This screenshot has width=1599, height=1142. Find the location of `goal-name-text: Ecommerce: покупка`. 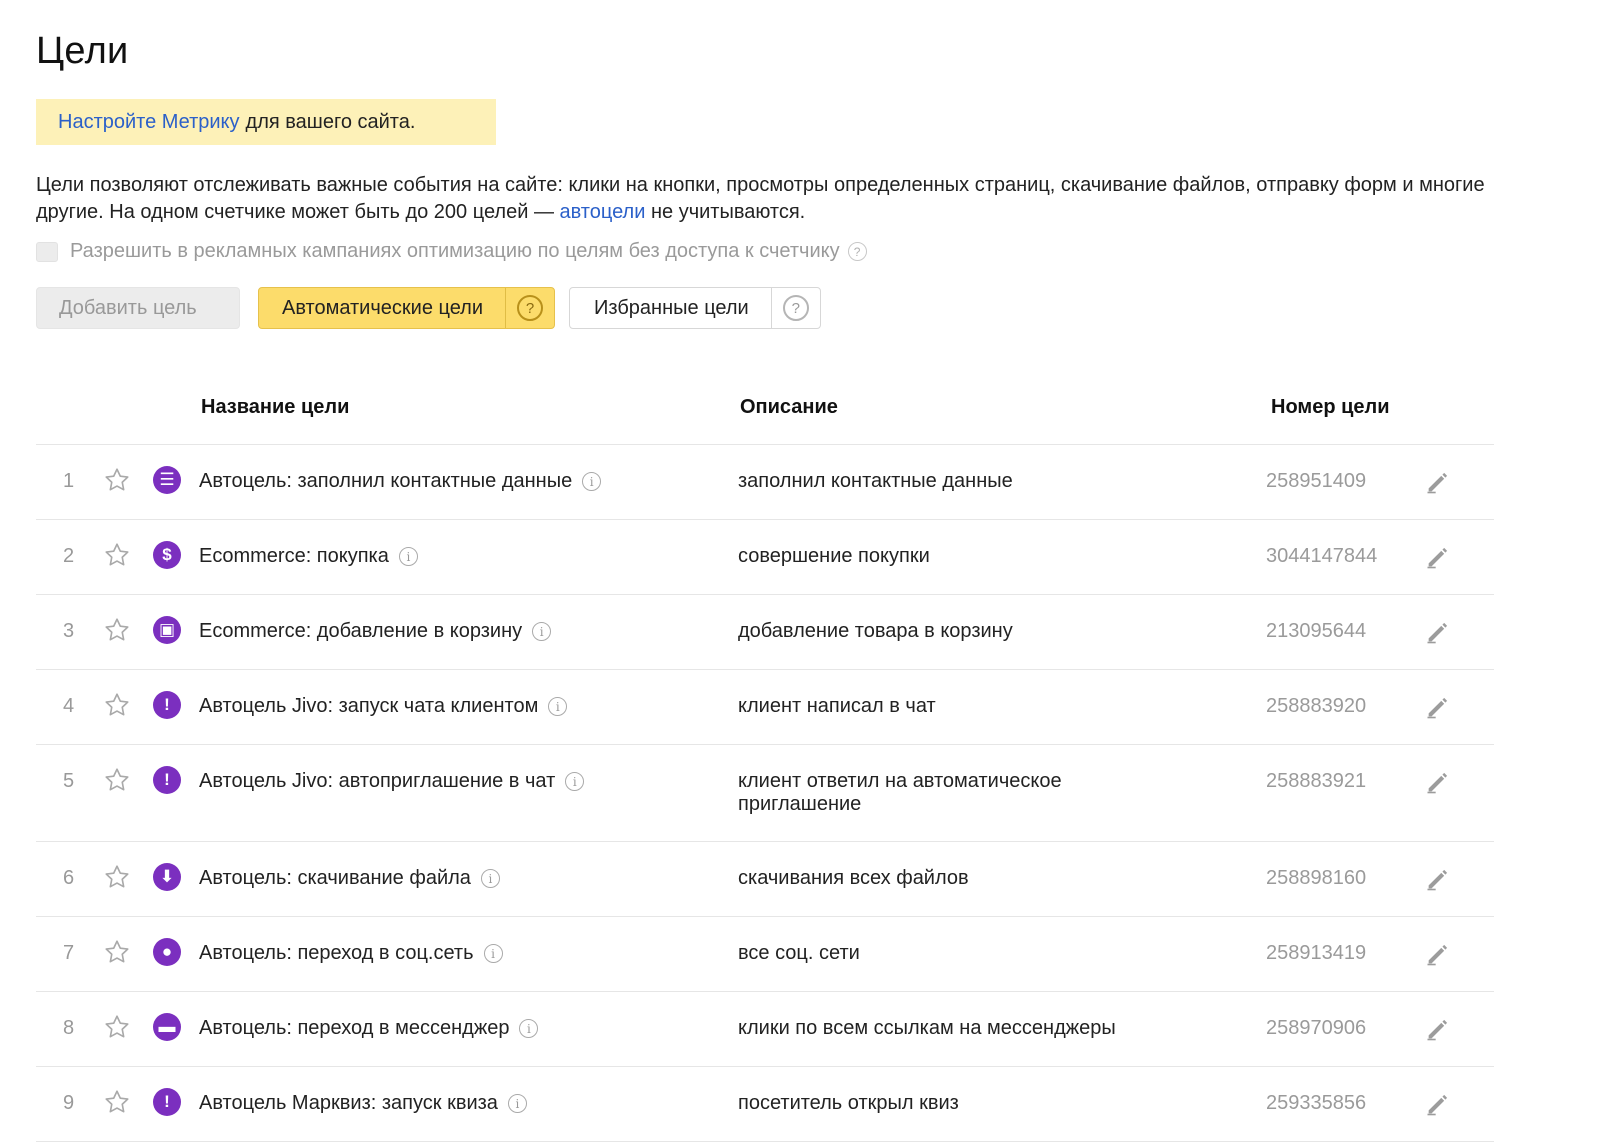

goal-name-text: Ecommerce: покупка is located at coordinates (294, 556).